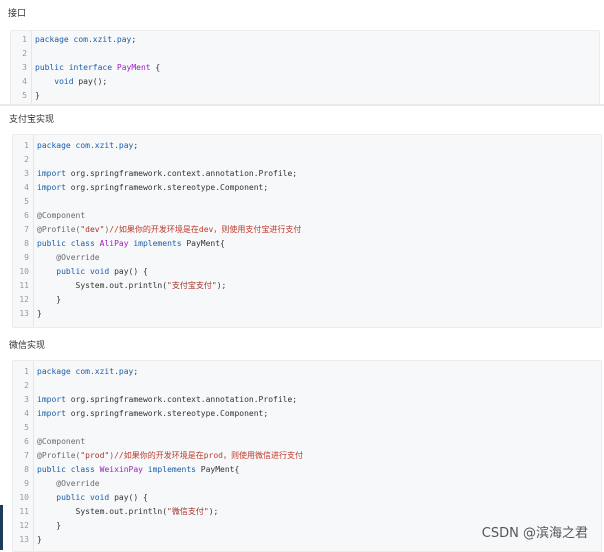 The image size is (604, 552). I want to click on code-line: 8 public class AliPay implements PayMent{, so click(307, 244).